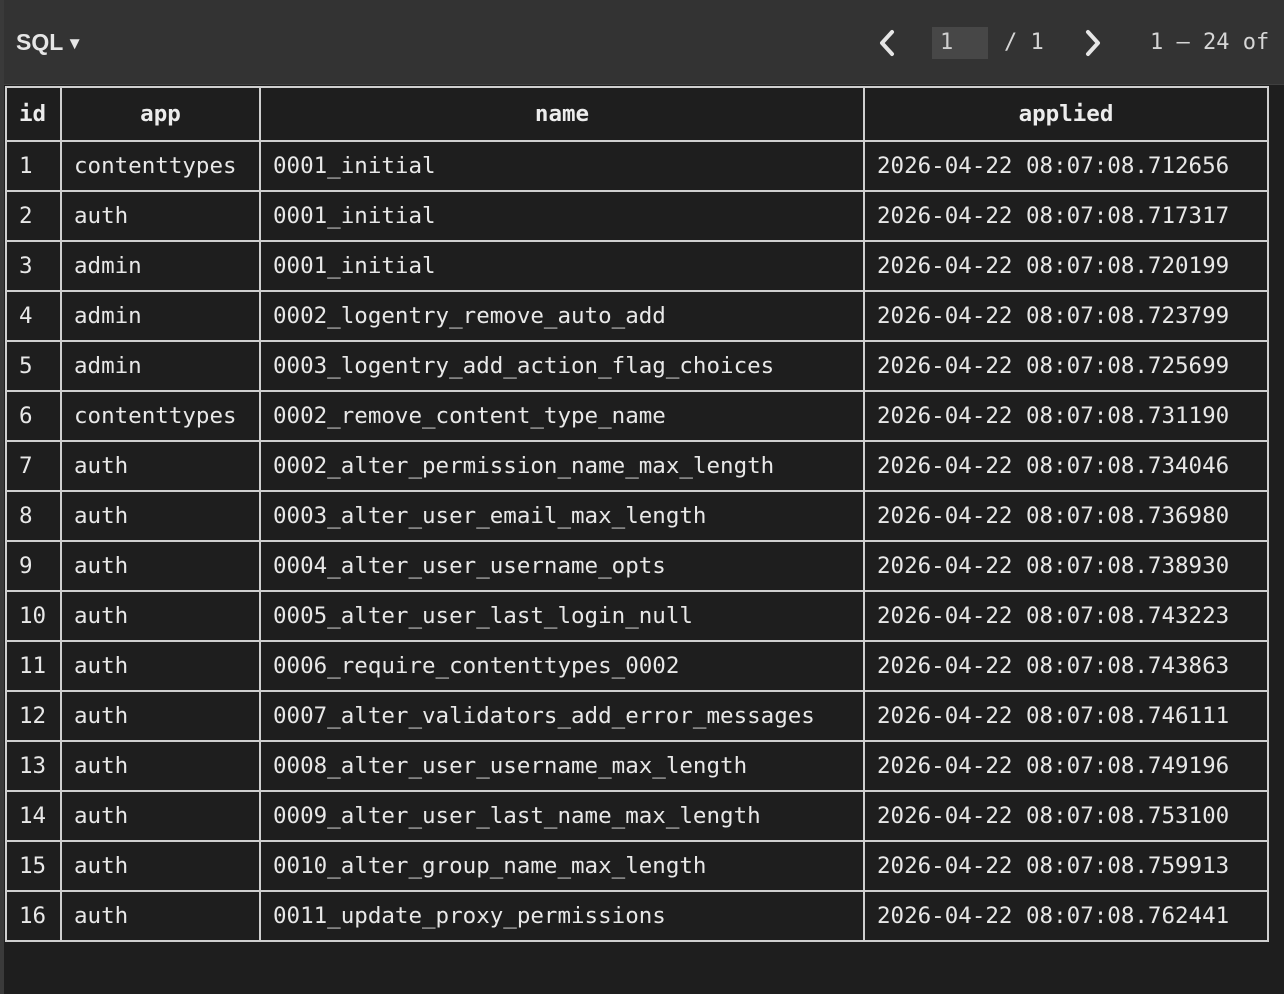  Describe the element at coordinates (1066, 216) in the screenshot. I see `cell-applied: 2026-04-22 08:07:08.717317` at that location.